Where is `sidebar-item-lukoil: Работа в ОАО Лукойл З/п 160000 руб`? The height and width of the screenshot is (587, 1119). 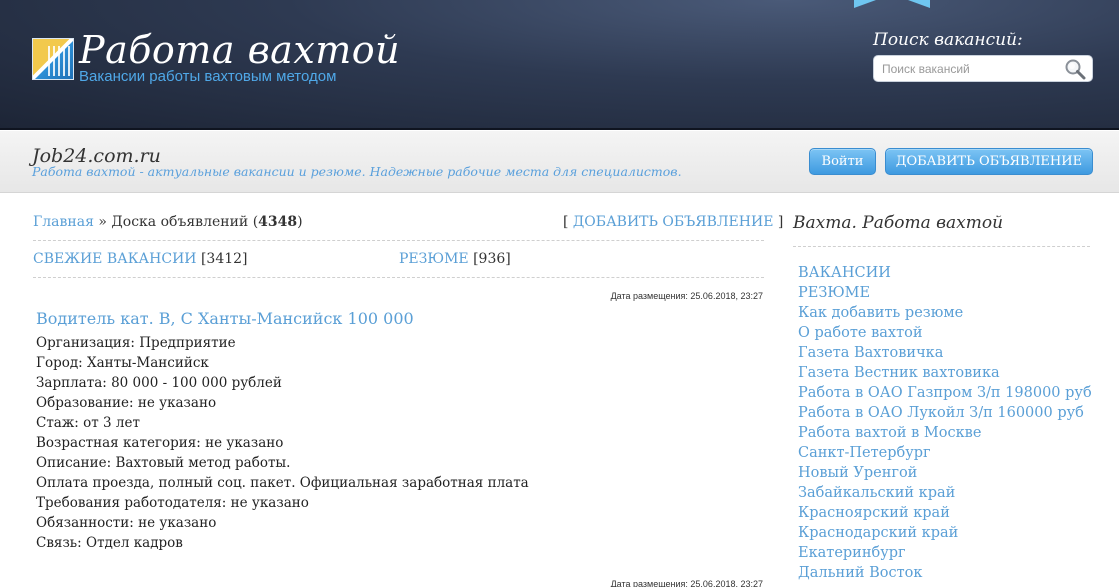 sidebar-item-lukoil: Работа в ОАО Лукойл З/п 160000 руб is located at coordinates (941, 413).